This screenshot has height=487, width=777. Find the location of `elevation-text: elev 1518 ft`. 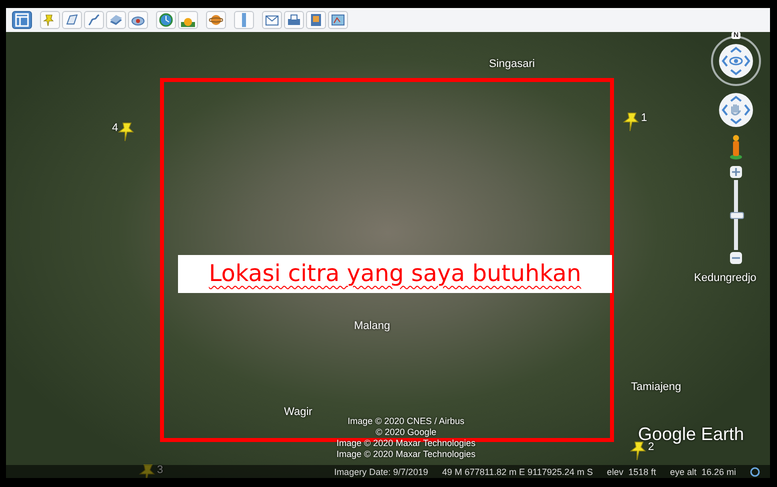

elevation-text: elev 1518 ft is located at coordinates (631, 471).